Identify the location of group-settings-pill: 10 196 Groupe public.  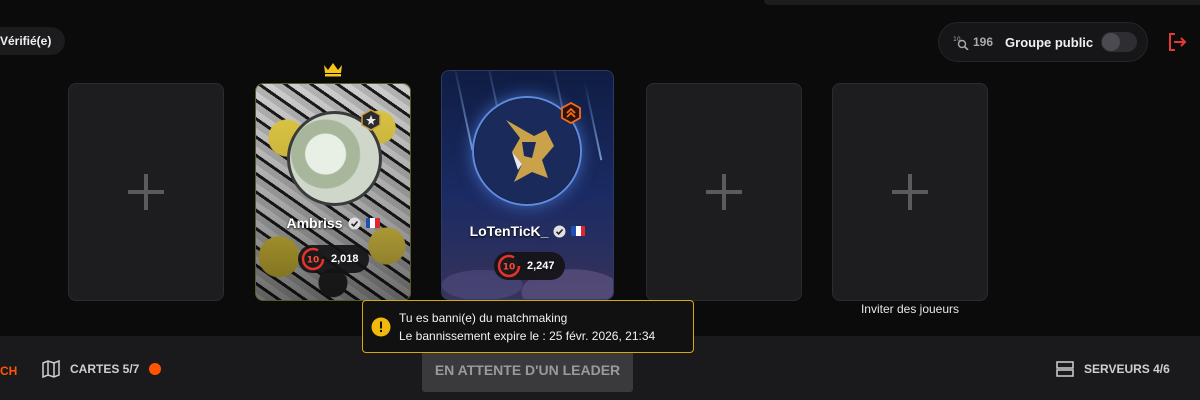
(1043, 42).